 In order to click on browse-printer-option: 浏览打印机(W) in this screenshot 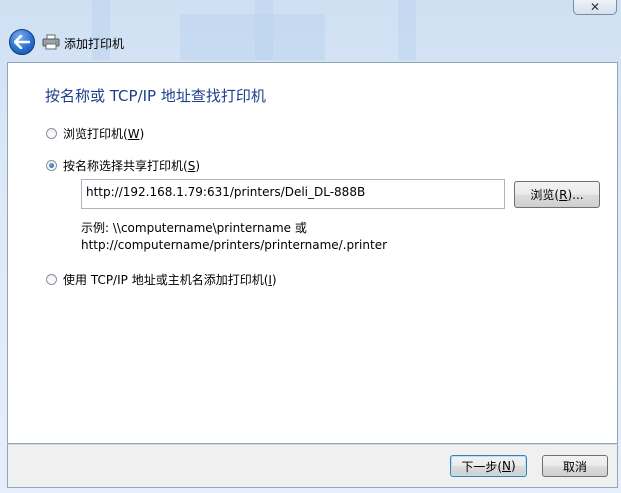, I will do `click(95, 133)`.